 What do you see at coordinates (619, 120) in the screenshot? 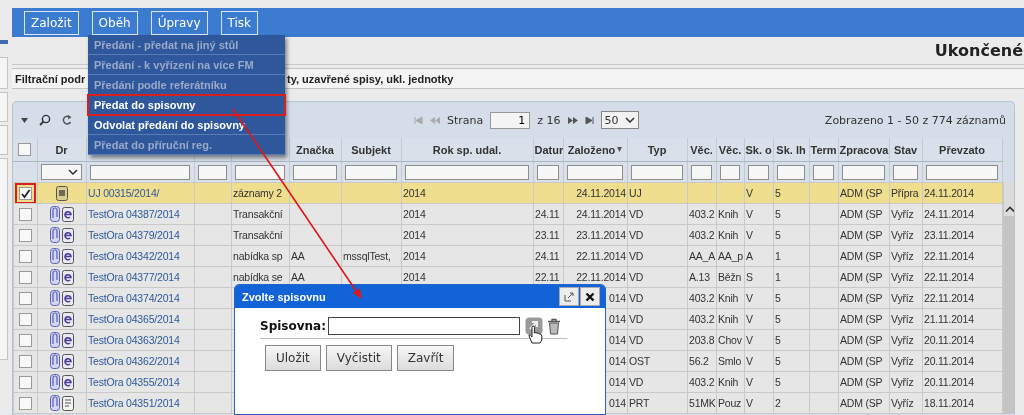
I see `page-size-select: 50` at bounding box center [619, 120].